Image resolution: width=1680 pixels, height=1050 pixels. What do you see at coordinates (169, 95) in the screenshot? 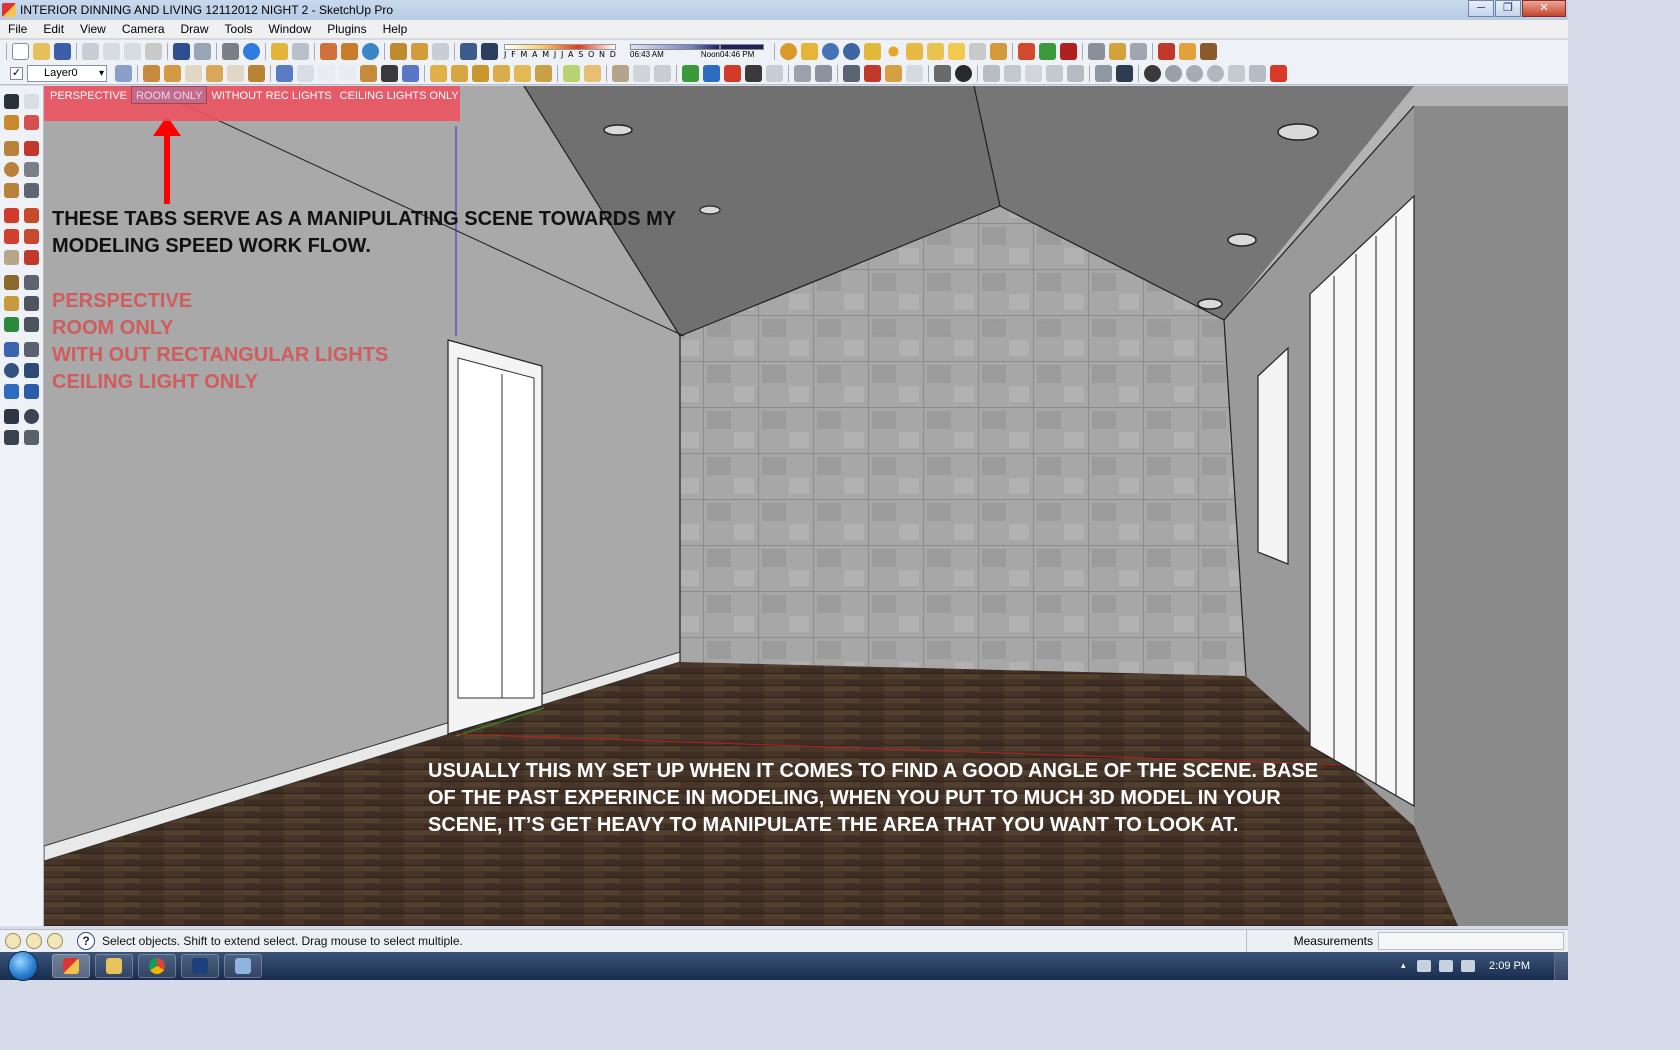
I see `tab-room-only: ROOM ONLY` at bounding box center [169, 95].